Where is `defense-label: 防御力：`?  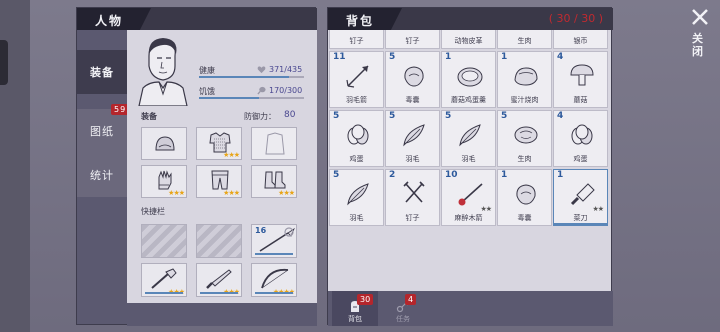
defense-label: 防御力： is located at coordinates (260, 116).